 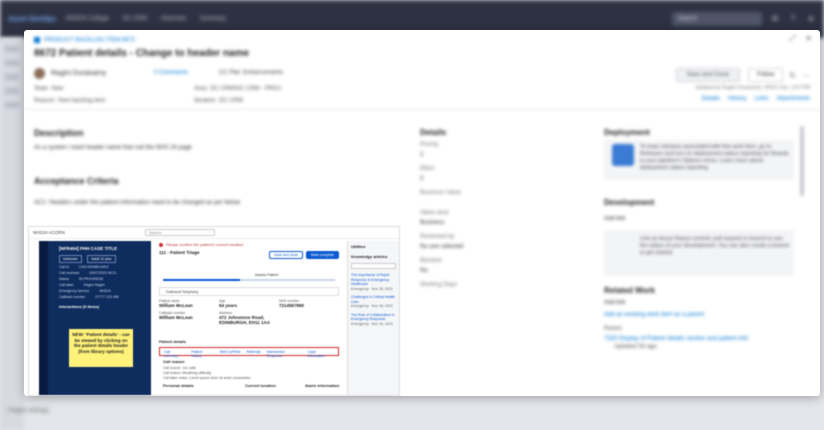 What do you see at coordinates (231, 101) in the screenshot?
I see `iteration-value: DC CRM` at bounding box center [231, 101].